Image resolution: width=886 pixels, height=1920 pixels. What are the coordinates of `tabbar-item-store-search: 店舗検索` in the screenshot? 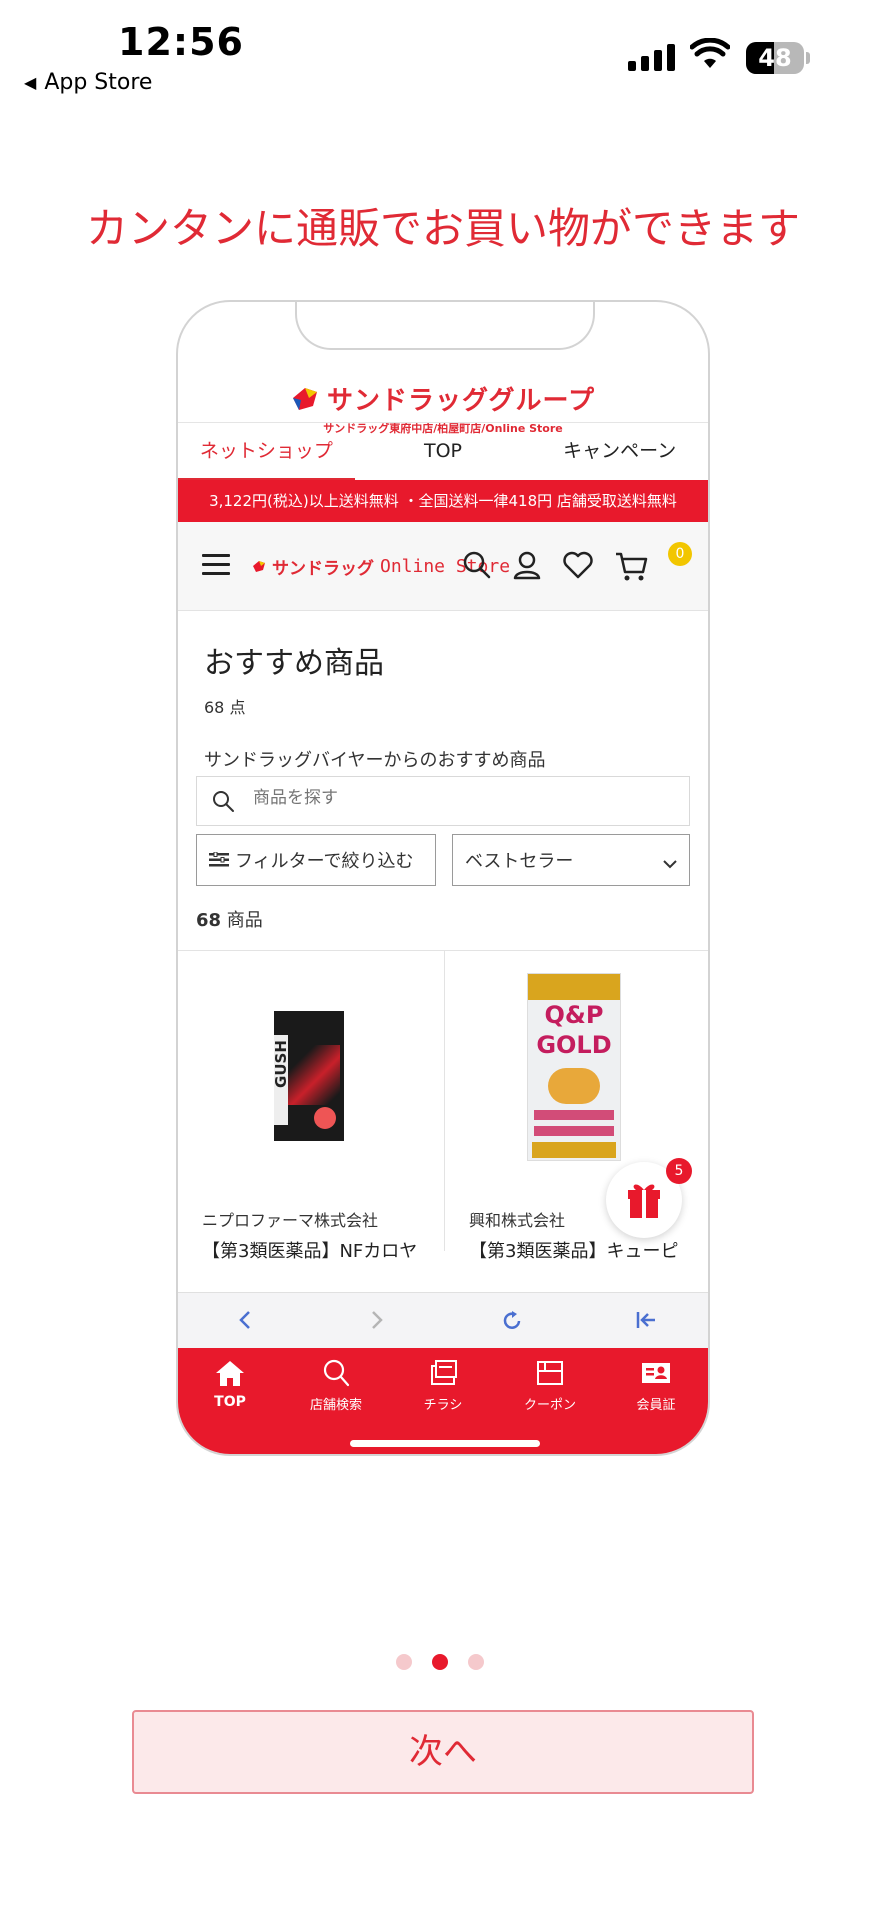 It's located at (336, 1385).